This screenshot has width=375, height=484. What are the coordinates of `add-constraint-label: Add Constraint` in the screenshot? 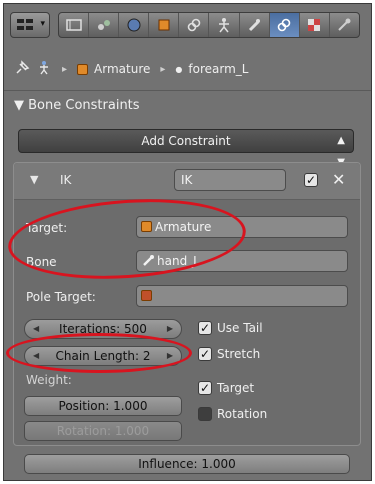 It's located at (186, 141).